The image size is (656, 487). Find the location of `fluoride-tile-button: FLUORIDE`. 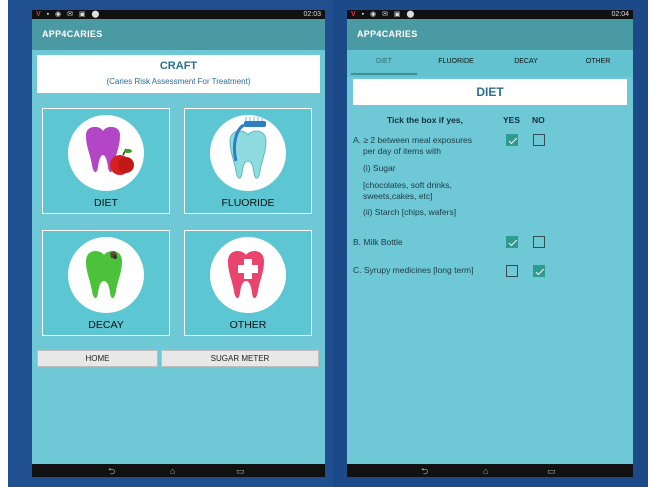

fluoride-tile-button: FLUORIDE is located at coordinates (248, 161).